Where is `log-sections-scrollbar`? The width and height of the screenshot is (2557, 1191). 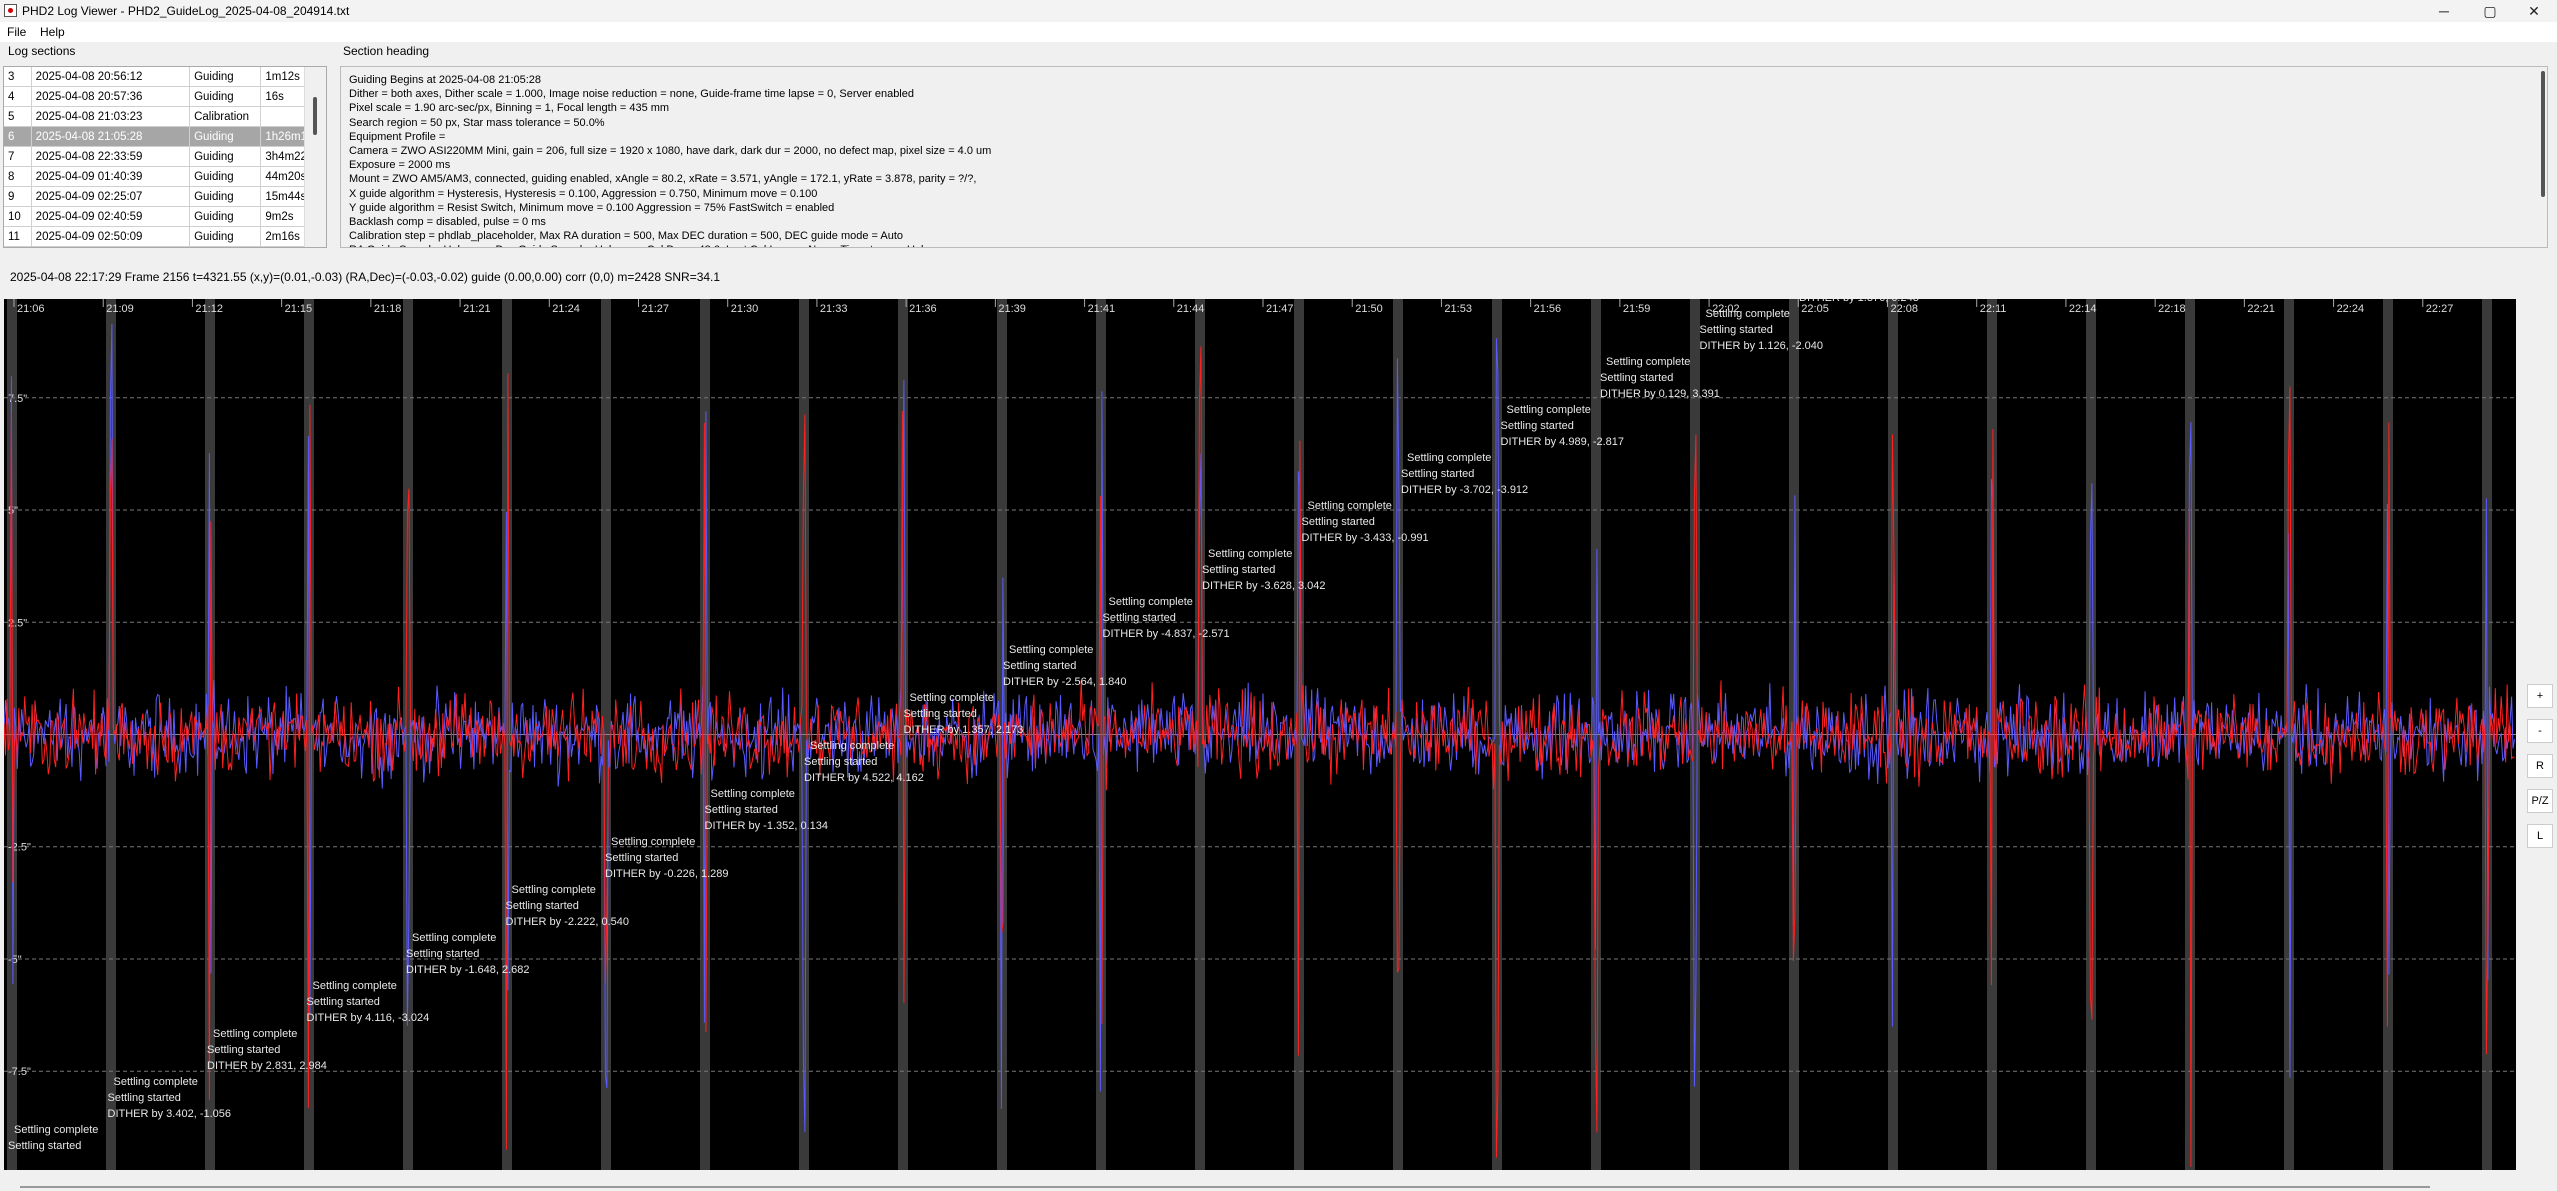 log-sections-scrollbar is located at coordinates (315, 157).